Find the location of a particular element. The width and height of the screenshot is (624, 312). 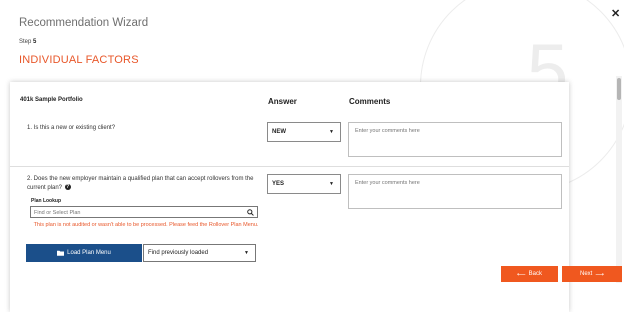

step-indicator: Step 5 is located at coordinates (27, 42).